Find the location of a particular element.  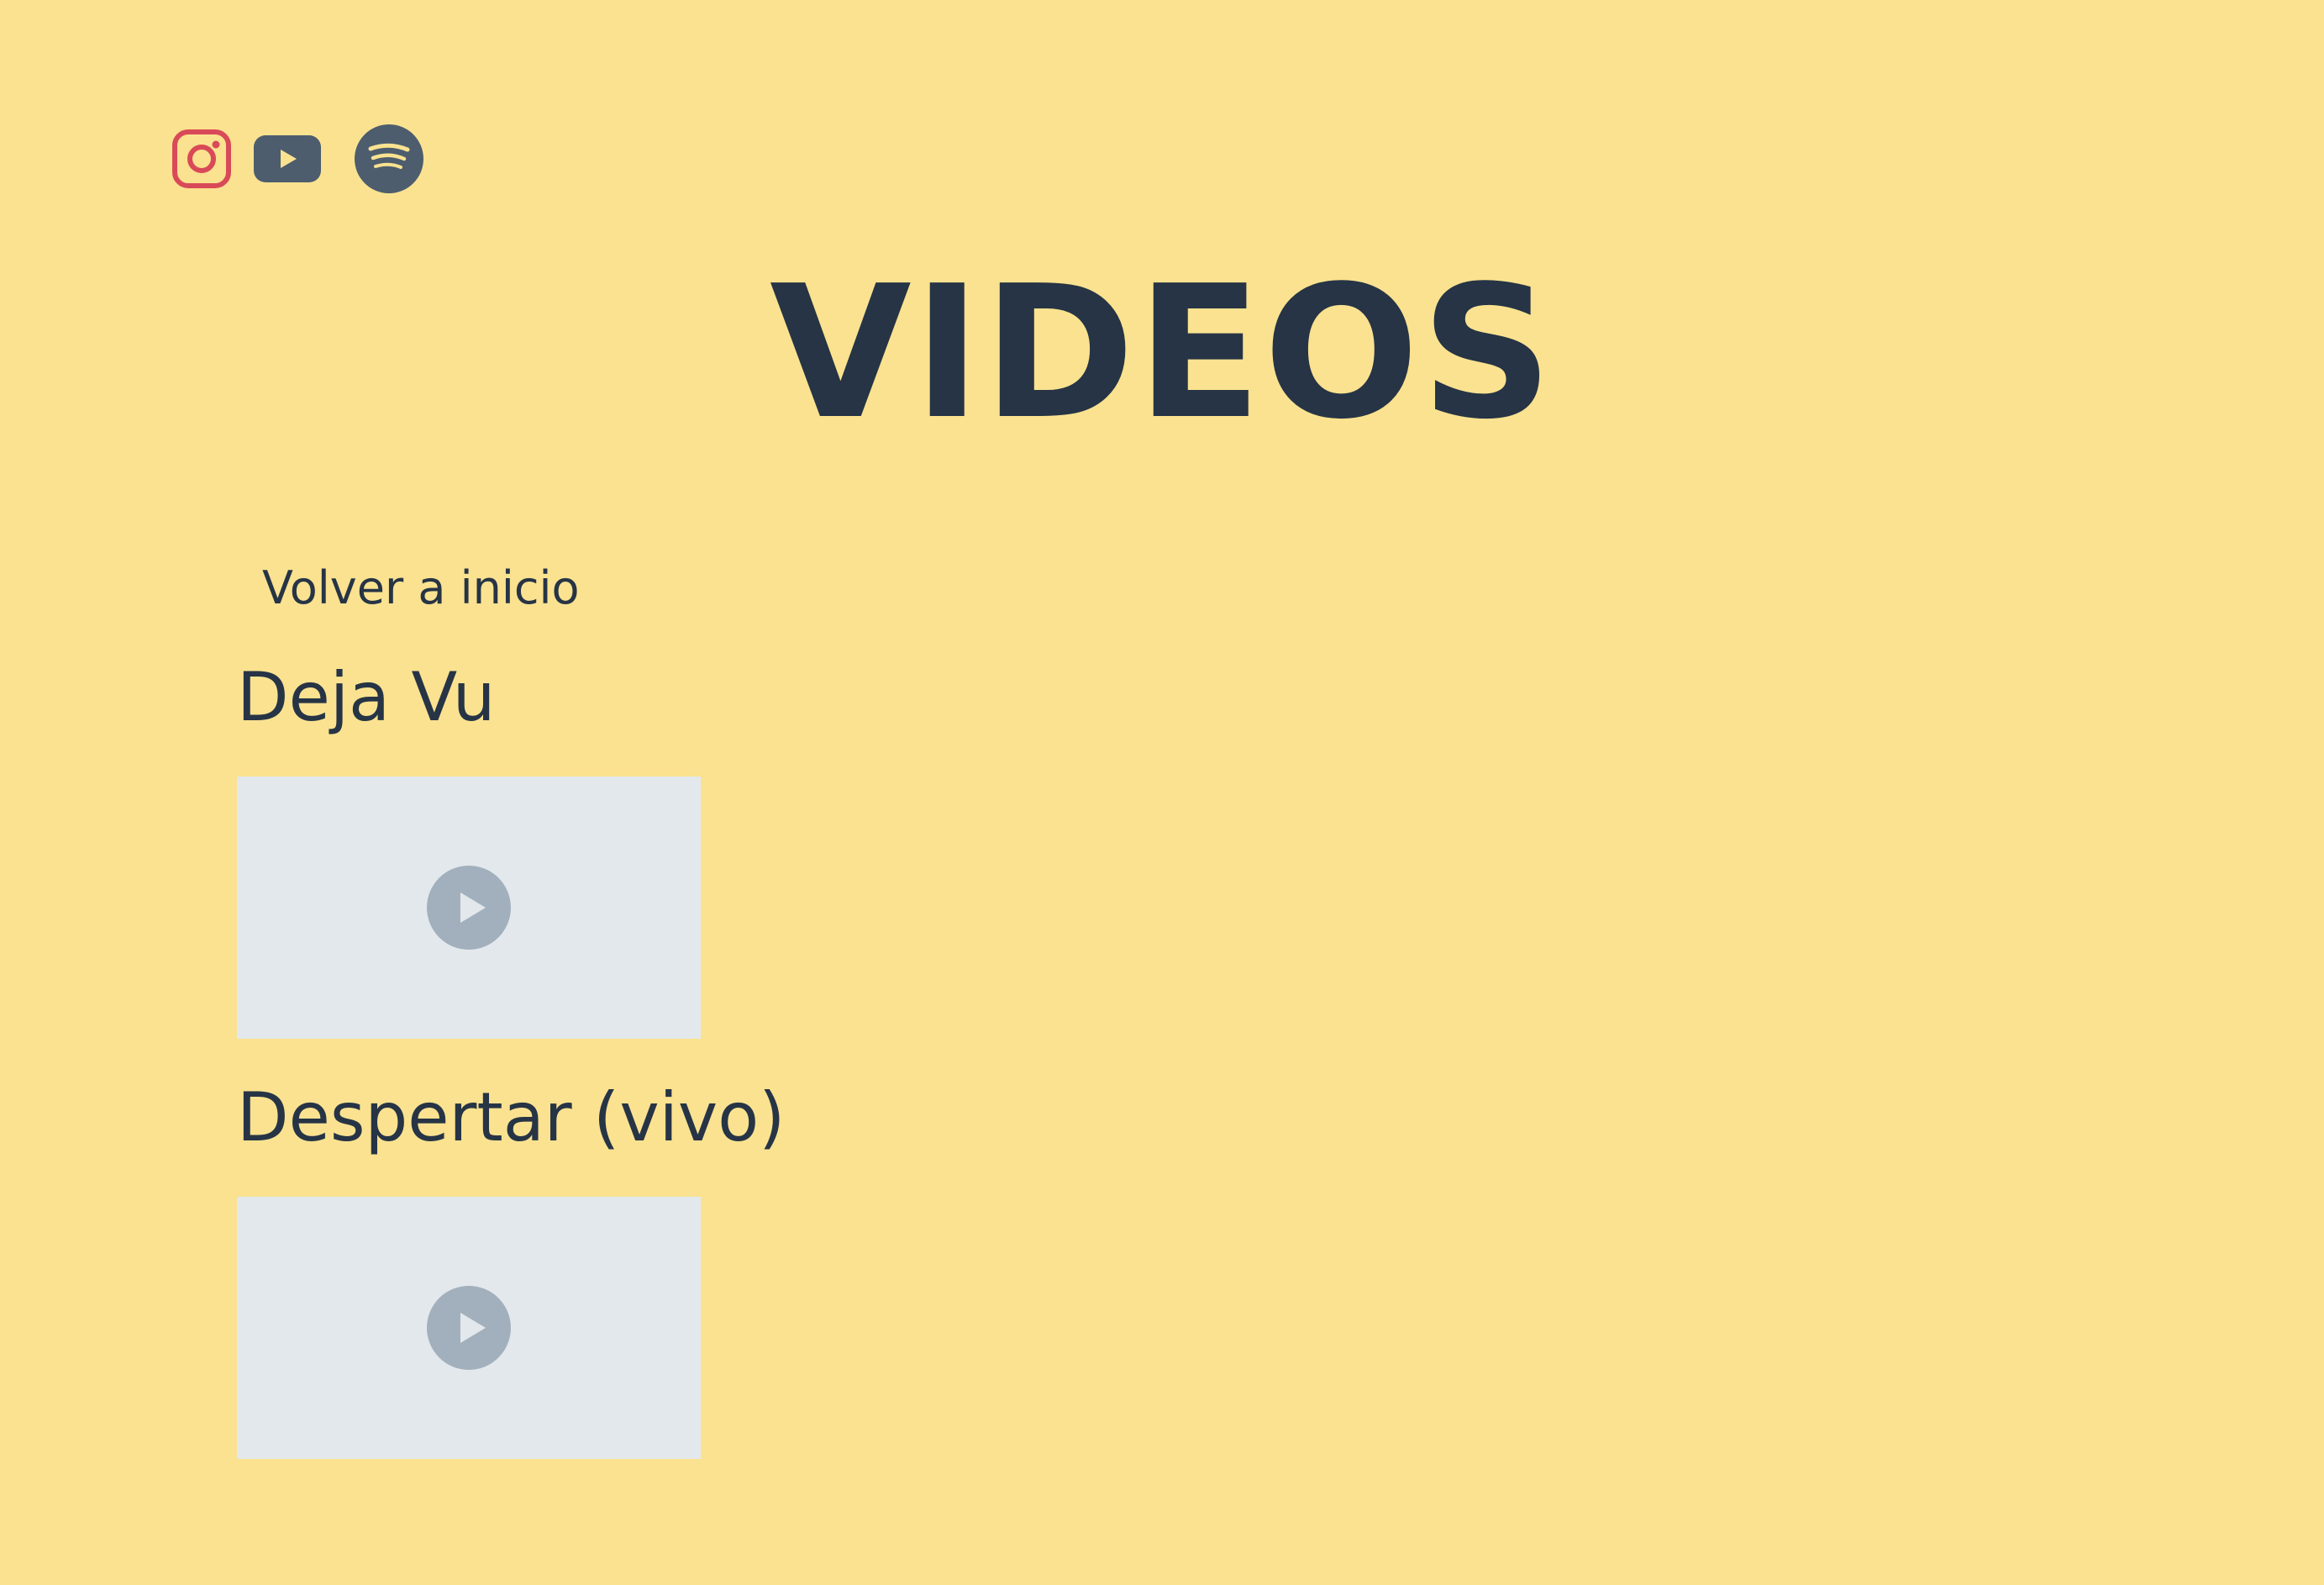

spotify-link is located at coordinates (389, 158).